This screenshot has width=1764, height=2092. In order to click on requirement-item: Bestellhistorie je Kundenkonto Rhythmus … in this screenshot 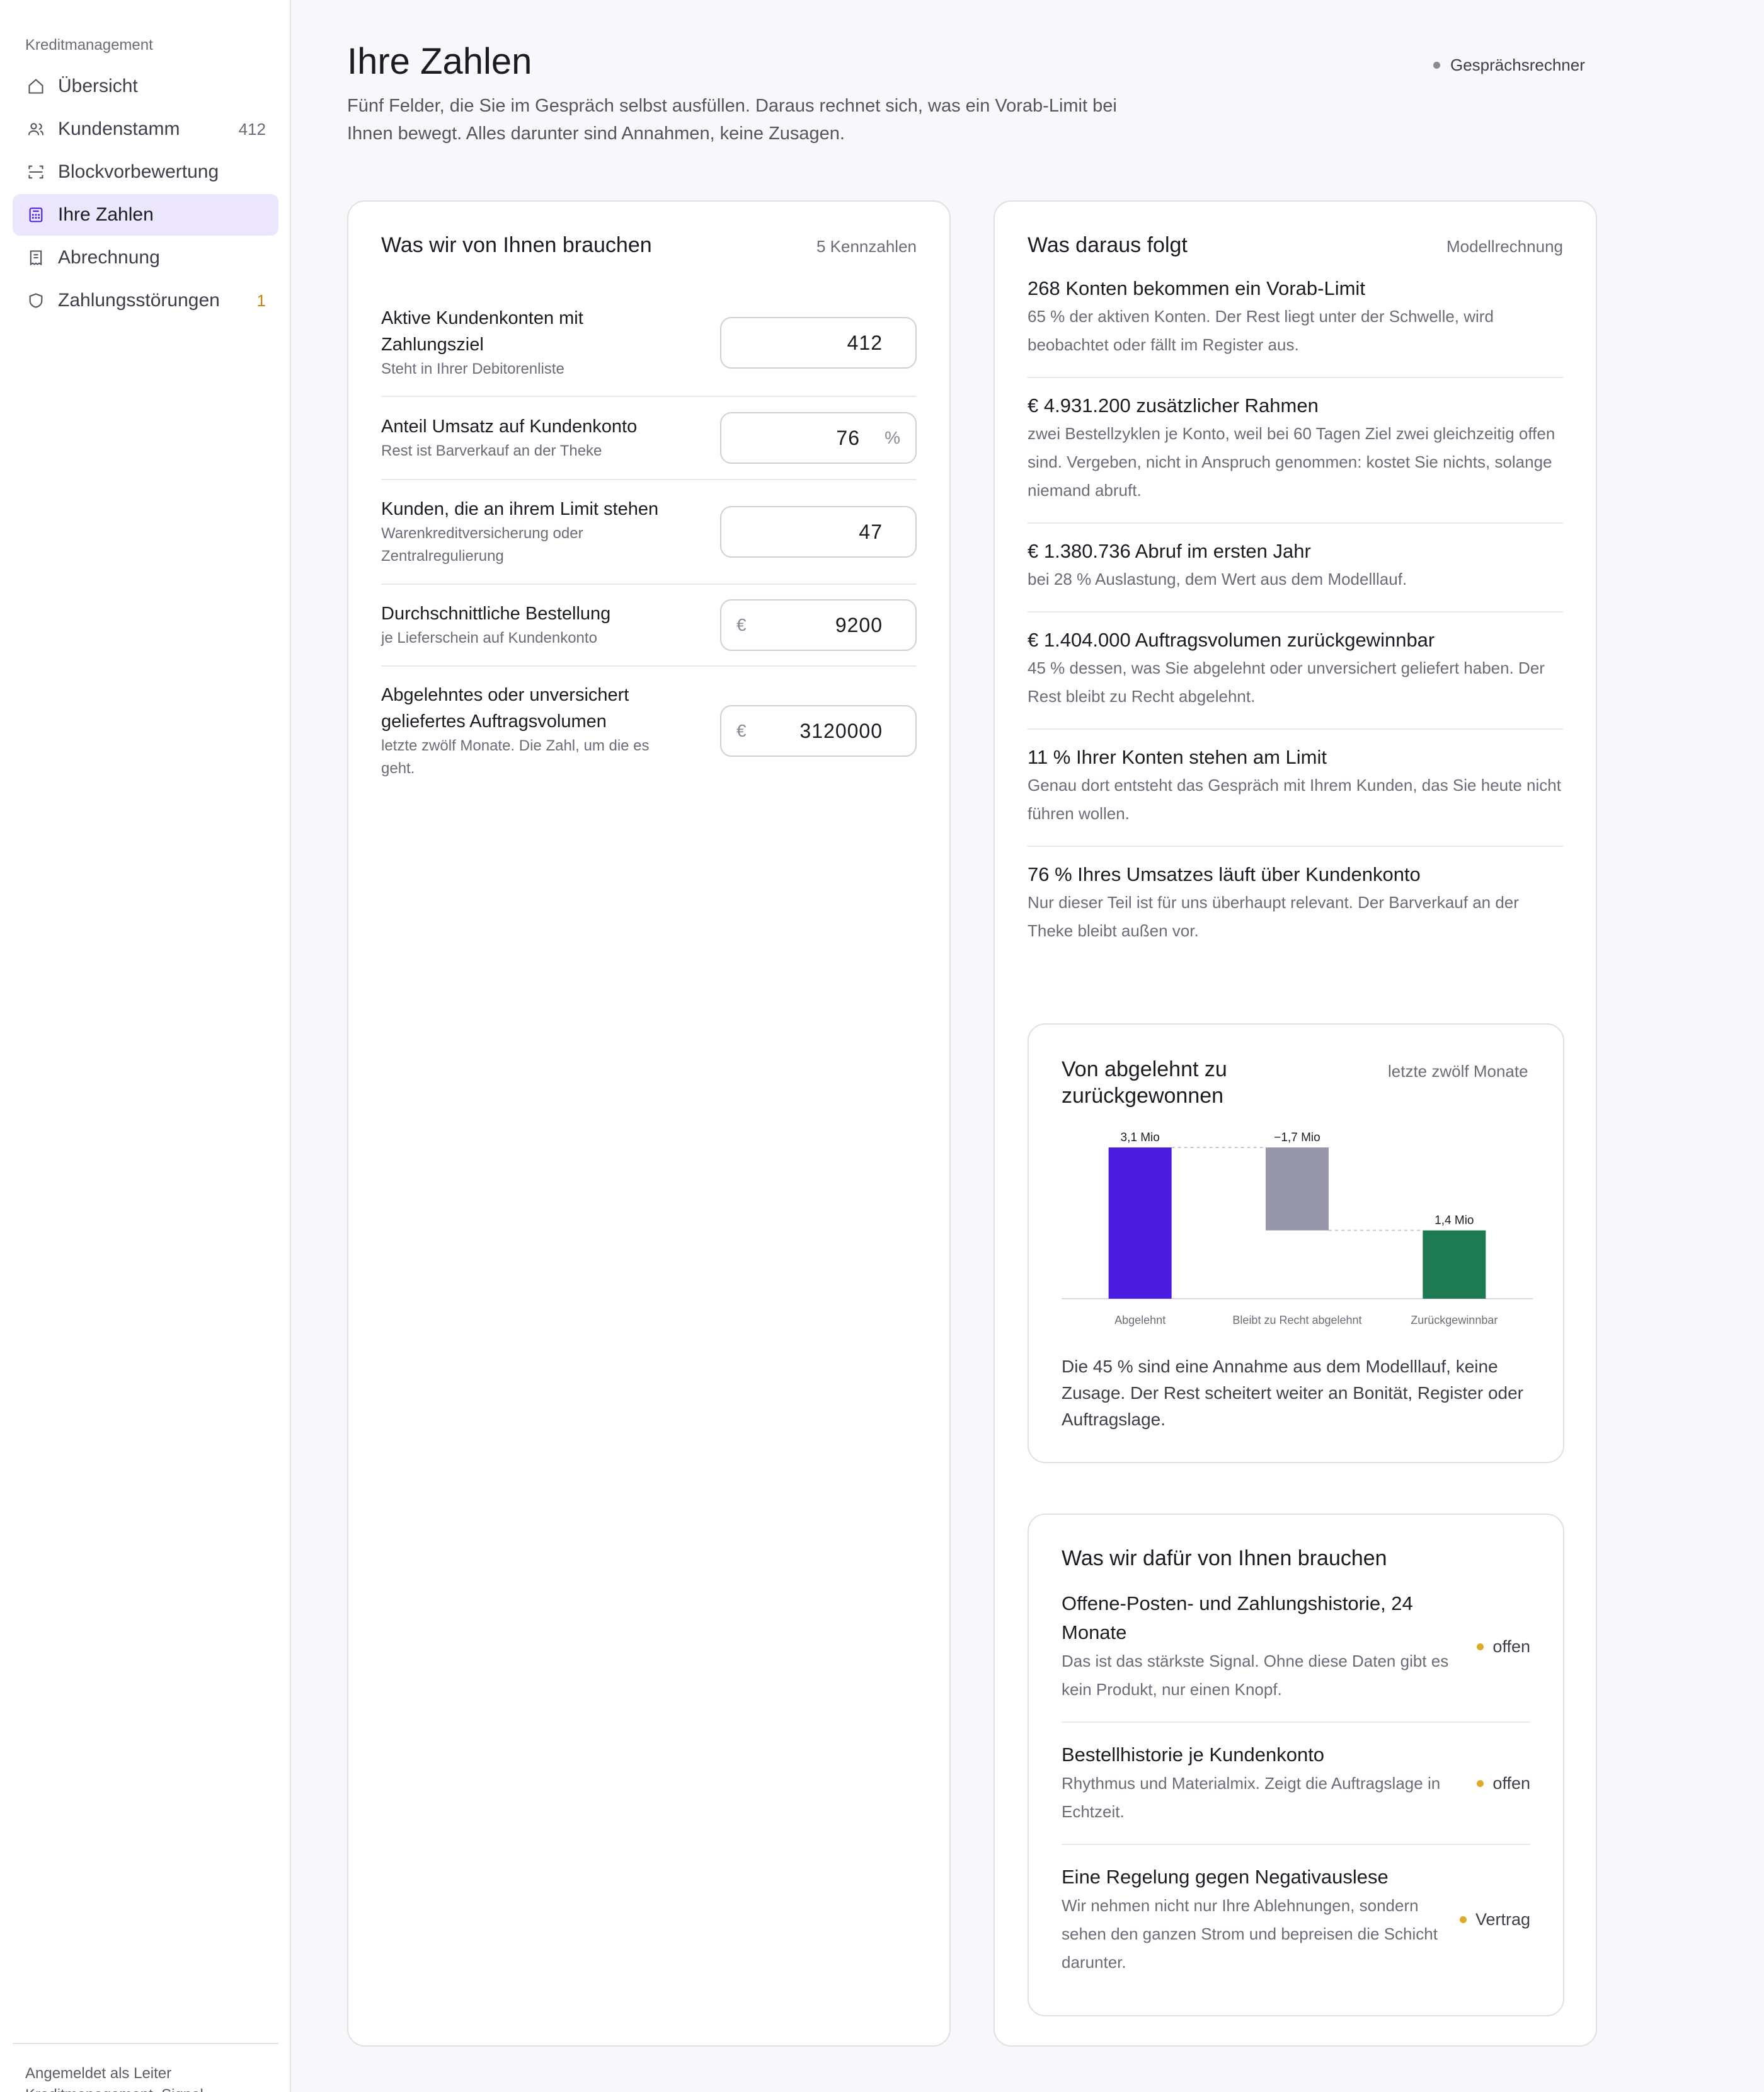, I will do `click(1296, 1792)`.